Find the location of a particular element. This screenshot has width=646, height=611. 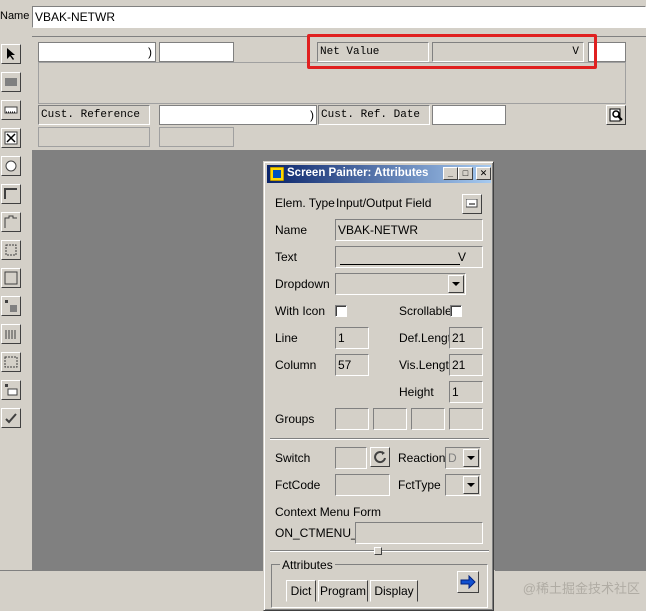

dialog-title-bar: Screen Painter: Attributes _ □ ✕ is located at coordinates (379, 174).